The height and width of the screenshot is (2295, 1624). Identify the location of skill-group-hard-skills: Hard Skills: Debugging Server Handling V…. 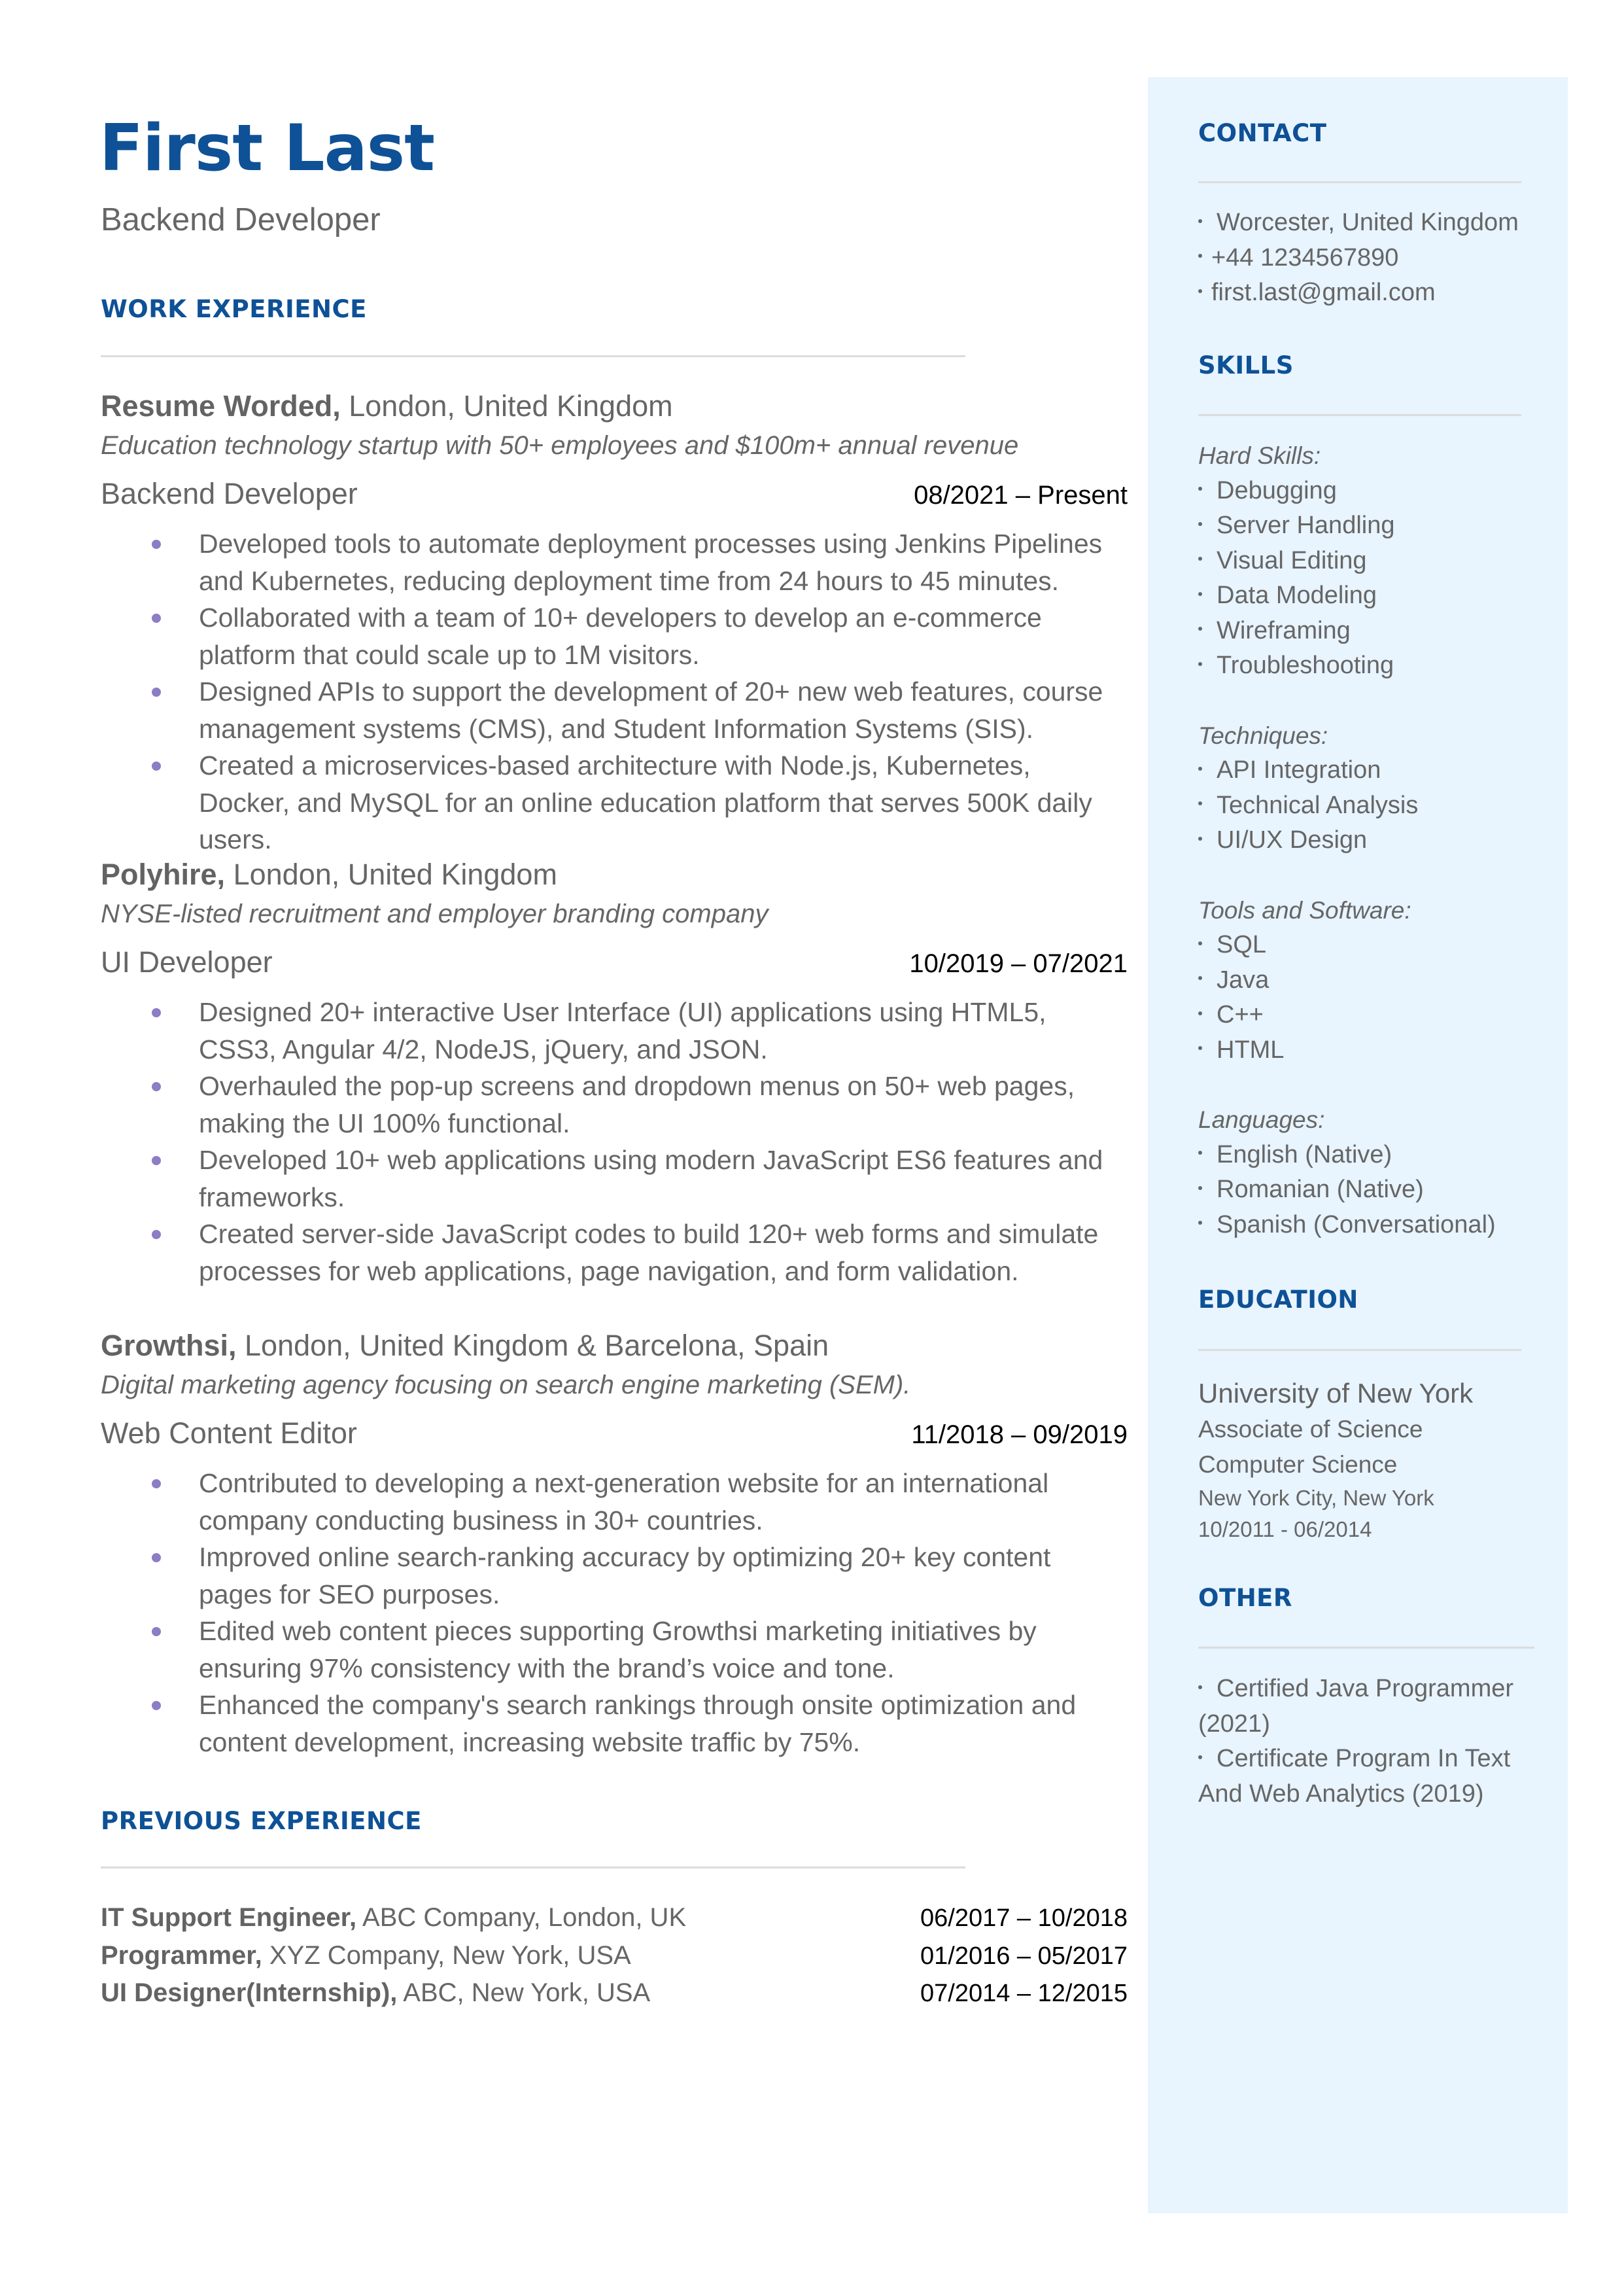
(1368, 561).